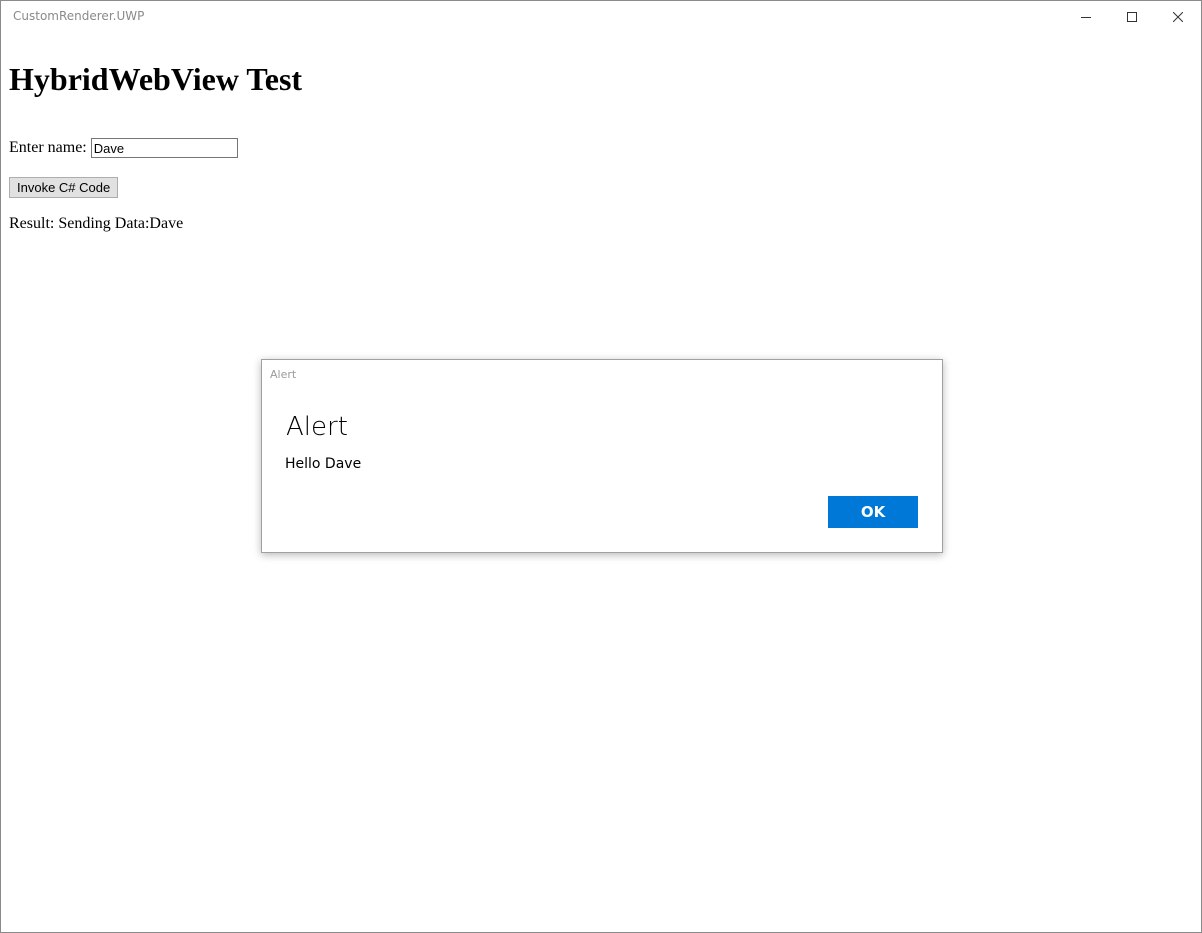  Describe the element at coordinates (283, 374) in the screenshot. I see `dialog-caption: Alert` at that location.